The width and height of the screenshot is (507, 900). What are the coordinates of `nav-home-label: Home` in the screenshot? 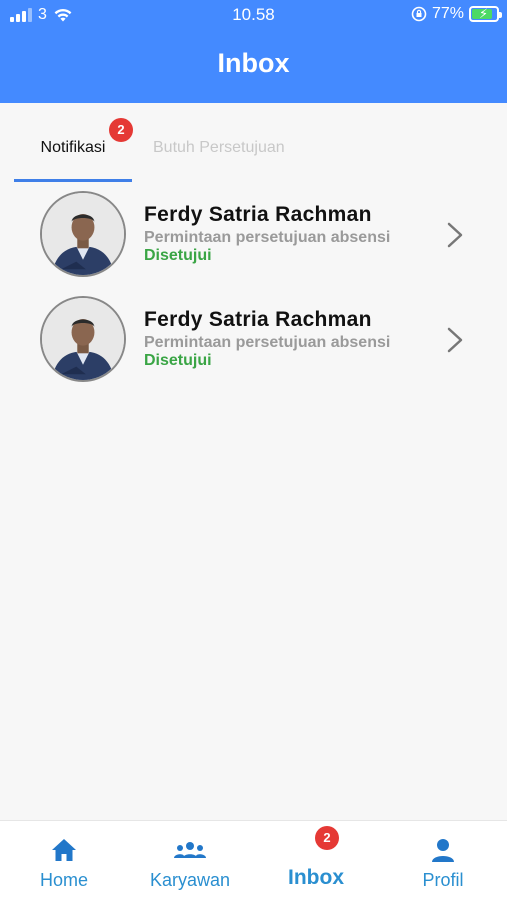 It's located at (63, 880).